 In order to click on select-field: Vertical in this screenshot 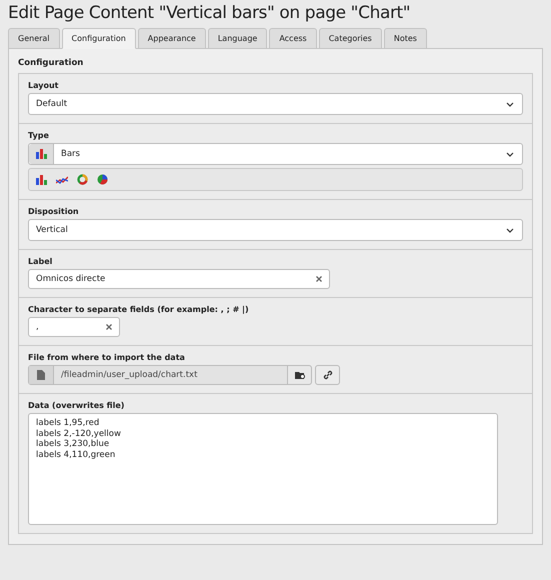, I will do `click(275, 230)`.